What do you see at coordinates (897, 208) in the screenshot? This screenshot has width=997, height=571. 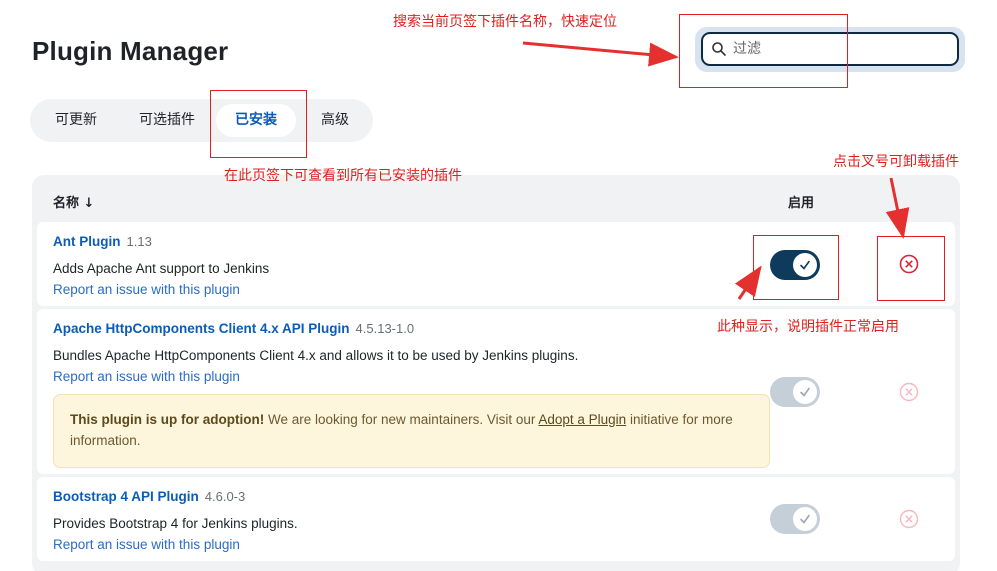 I see `arrow-to-uninstall` at bounding box center [897, 208].